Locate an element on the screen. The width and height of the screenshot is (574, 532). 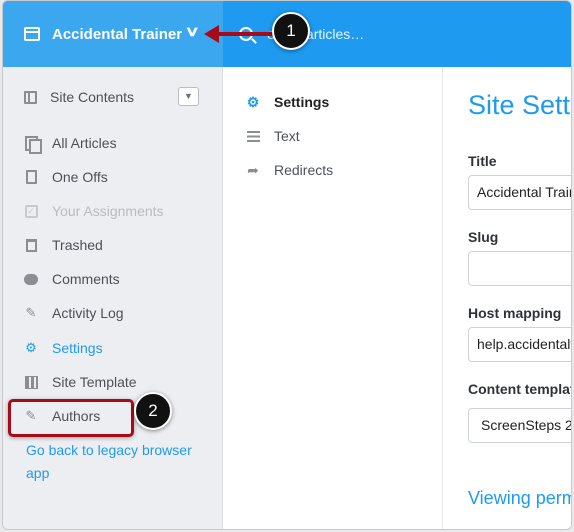
subnav-item-settings: ⚙ Settings is located at coordinates (288, 102).